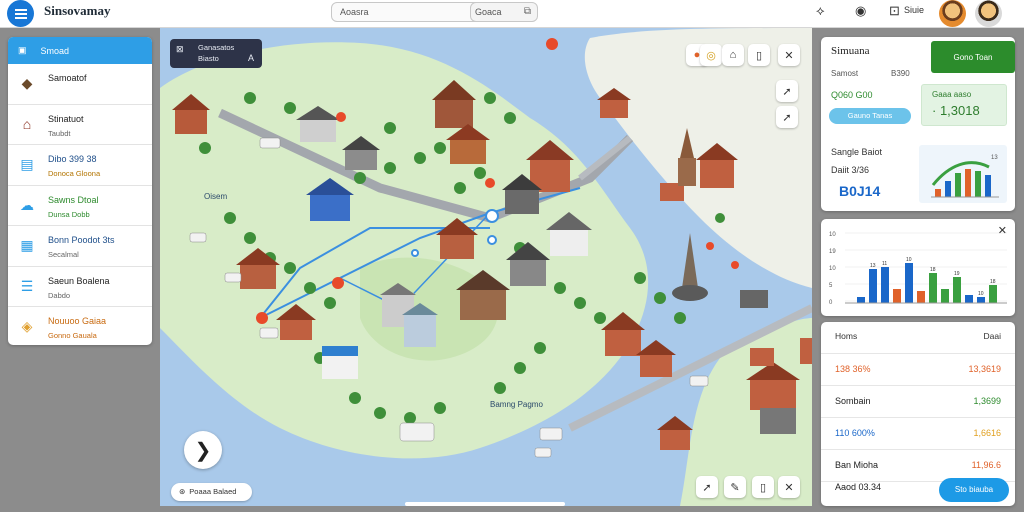 The height and width of the screenshot is (512, 1024). Describe the element at coordinates (858, 487) in the screenshot. I see `table-footer-label: Aaod 03.34` at that location.